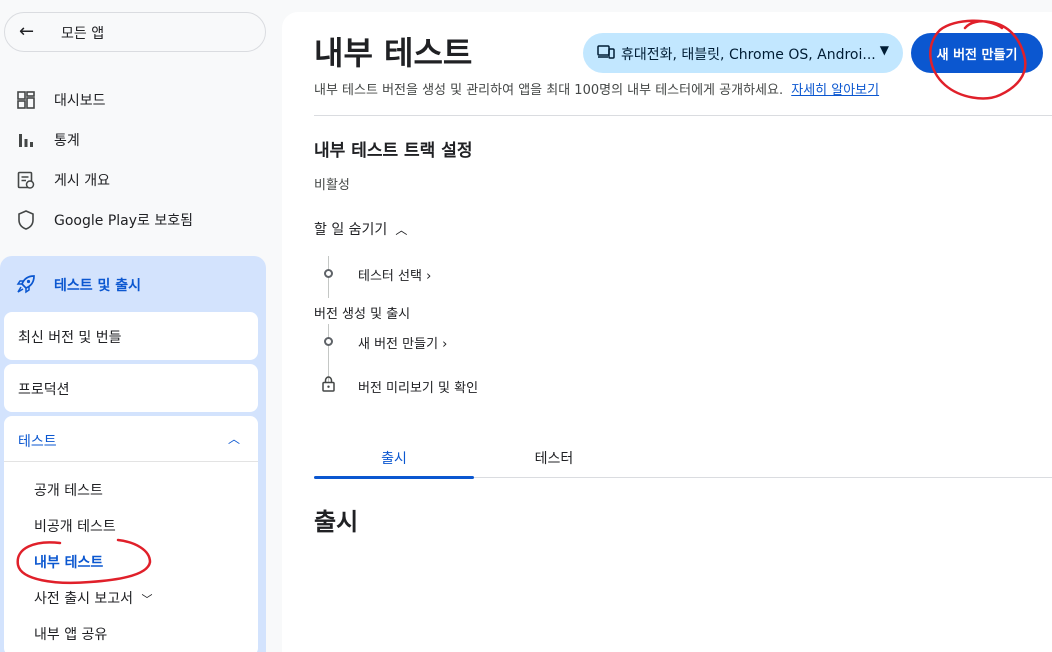 The width and height of the screenshot is (1052, 652). What do you see at coordinates (402, 342) in the screenshot?
I see `create-release-step: 새 버전 만들기 ›` at bounding box center [402, 342].